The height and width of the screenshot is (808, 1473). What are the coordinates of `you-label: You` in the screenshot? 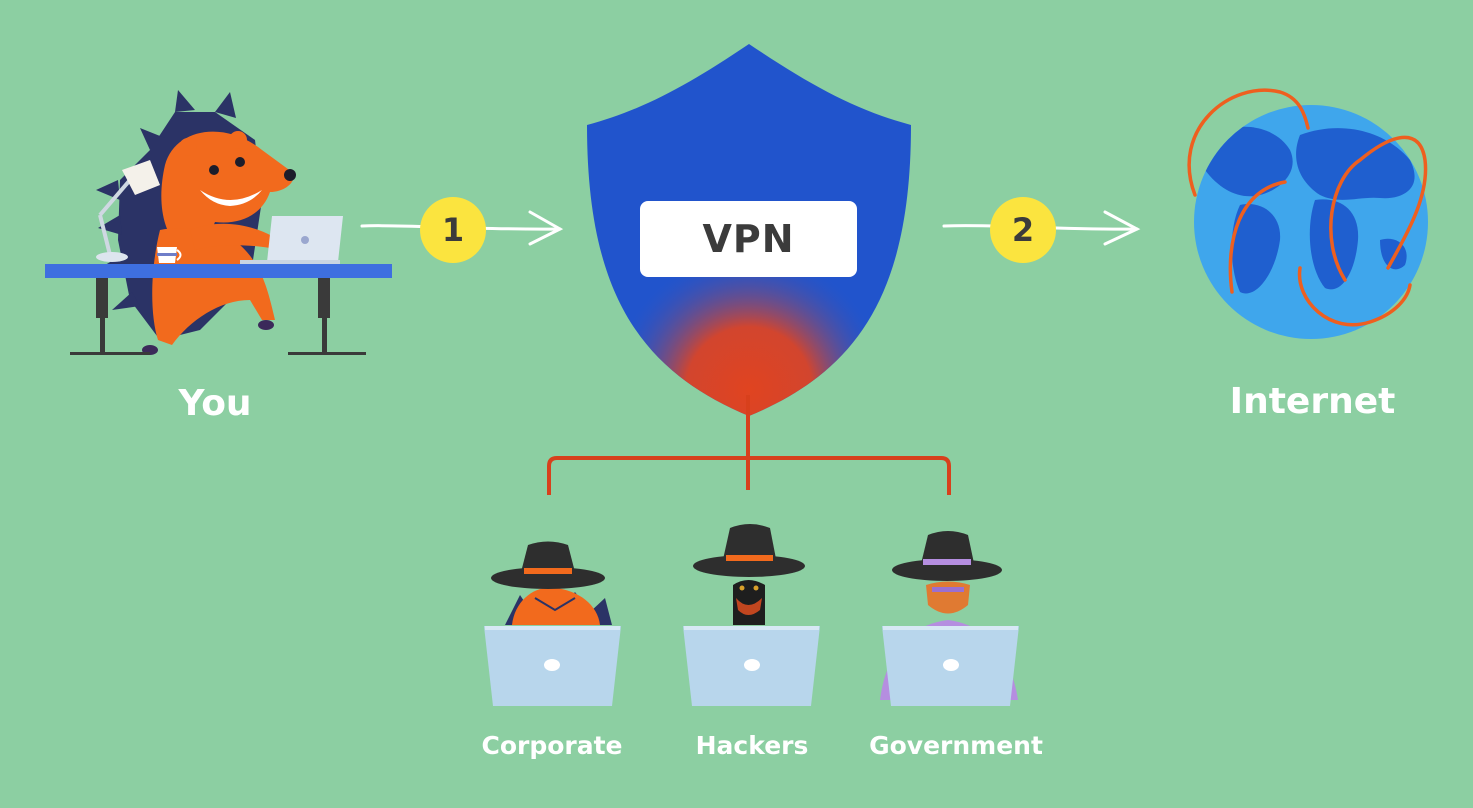 It's located at (215, 403).